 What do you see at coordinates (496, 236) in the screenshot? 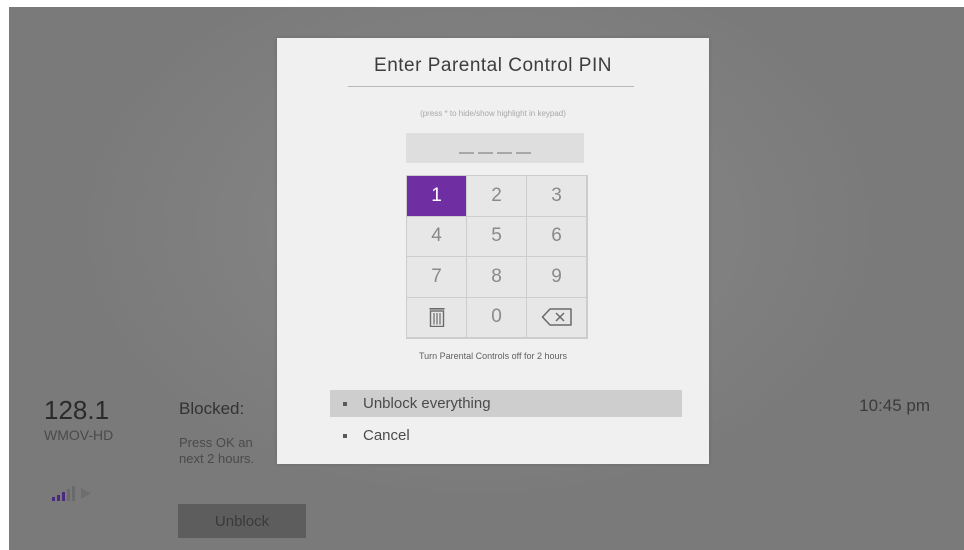
I see `key-5: 5` at bounding box center [496, 236].